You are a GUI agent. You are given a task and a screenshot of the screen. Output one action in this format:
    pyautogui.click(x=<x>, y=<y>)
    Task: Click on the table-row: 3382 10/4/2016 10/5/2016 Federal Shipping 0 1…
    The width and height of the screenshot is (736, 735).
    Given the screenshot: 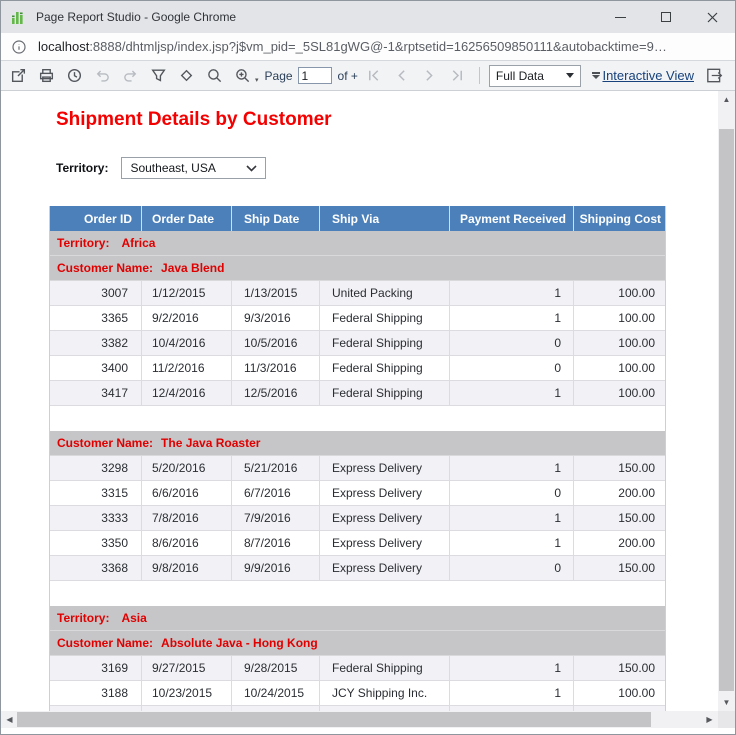 What is the action you would take?
    pyautogui.click(x=357, y=343)
    